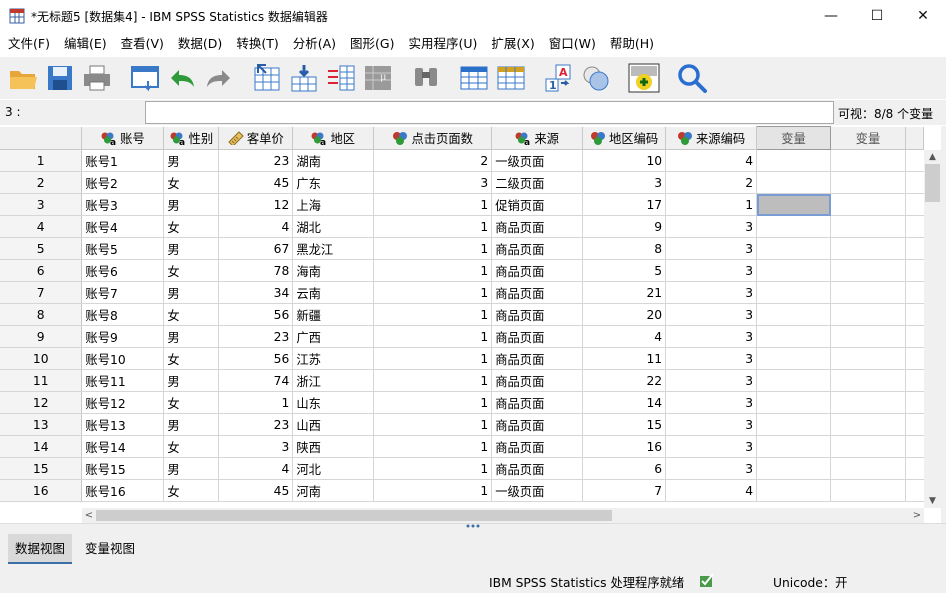 The height and width of the screenshot is (593, 946). Describe the element at coordinates (123, 490) in the screenshot. I see `data-cell: 账号16` at that location.